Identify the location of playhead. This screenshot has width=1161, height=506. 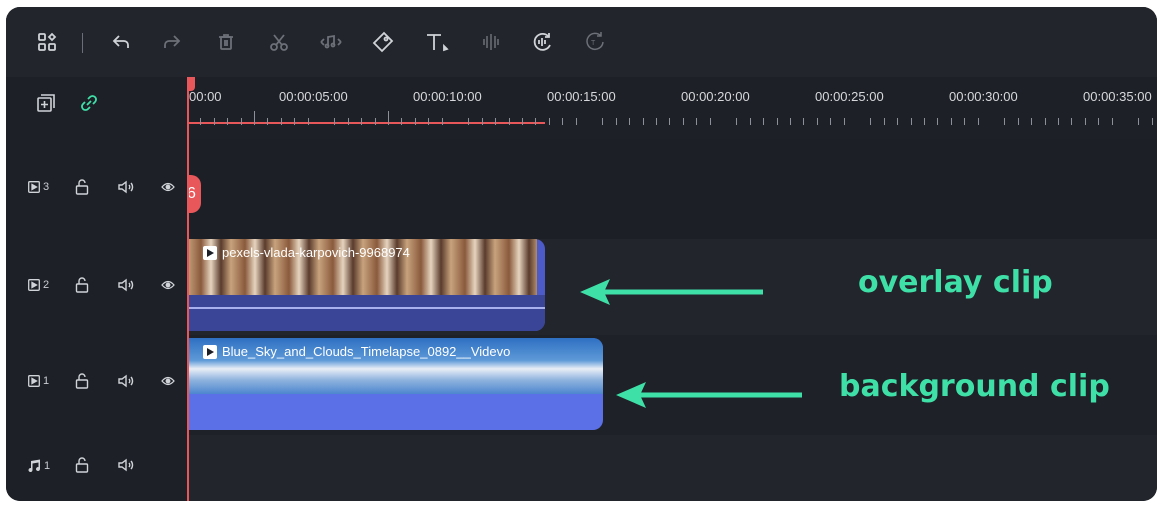
(188, 289).